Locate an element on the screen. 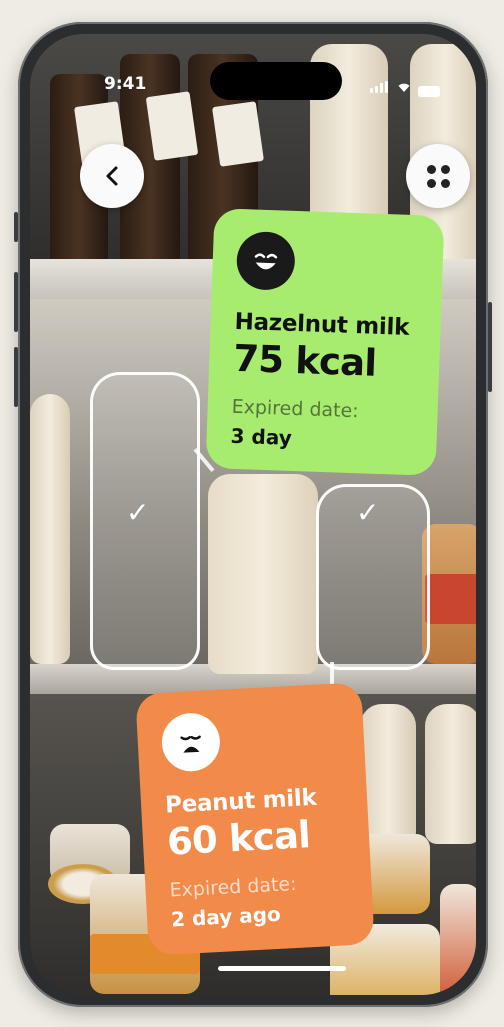 This screenshot has height=1027, width=504. menu-button is located at coordinates (438, 176).